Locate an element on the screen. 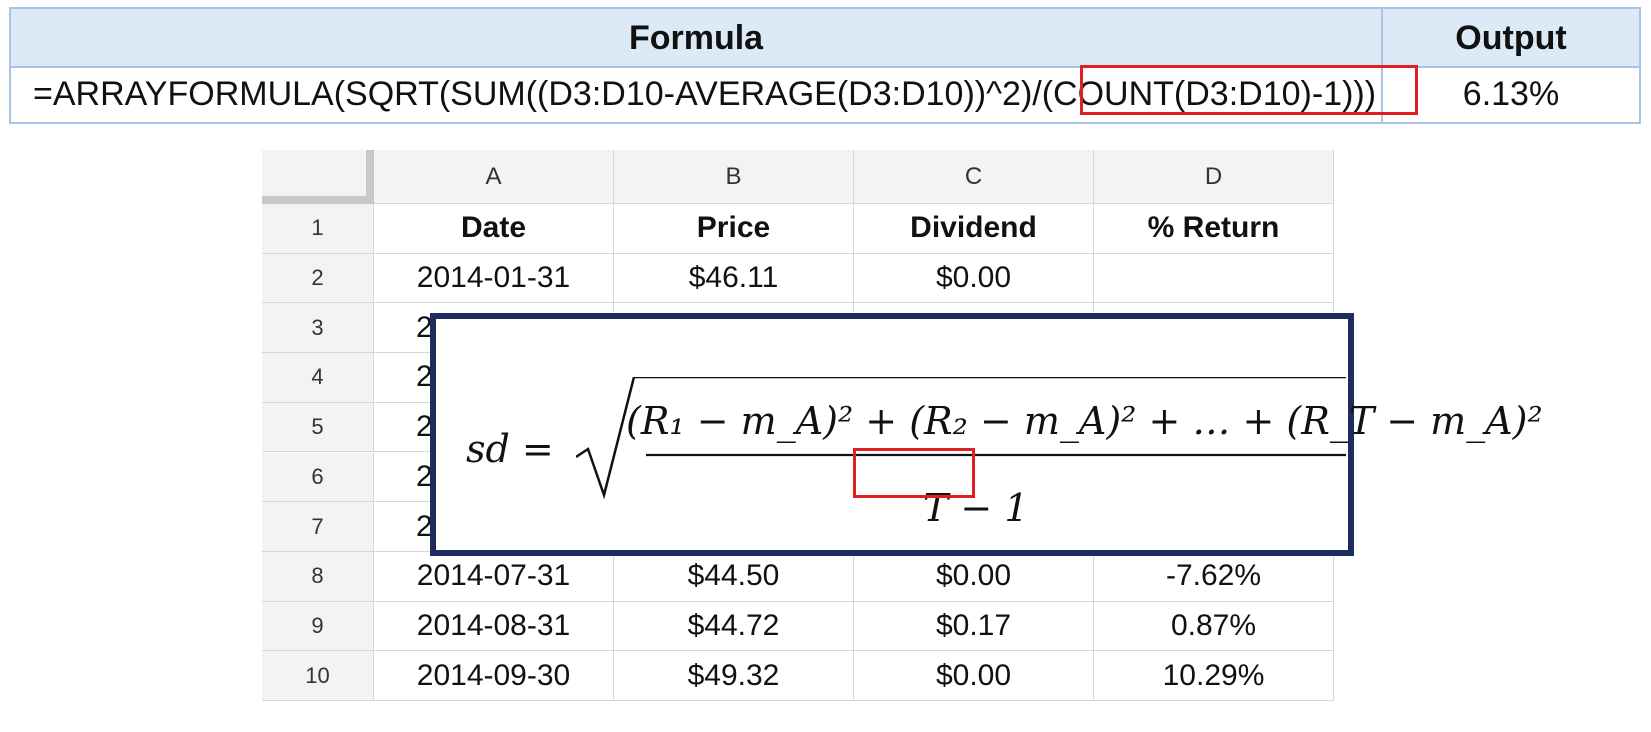 This screenshot has width=1651, height=732. column-header-b: B is located at coordinates (734, 177).